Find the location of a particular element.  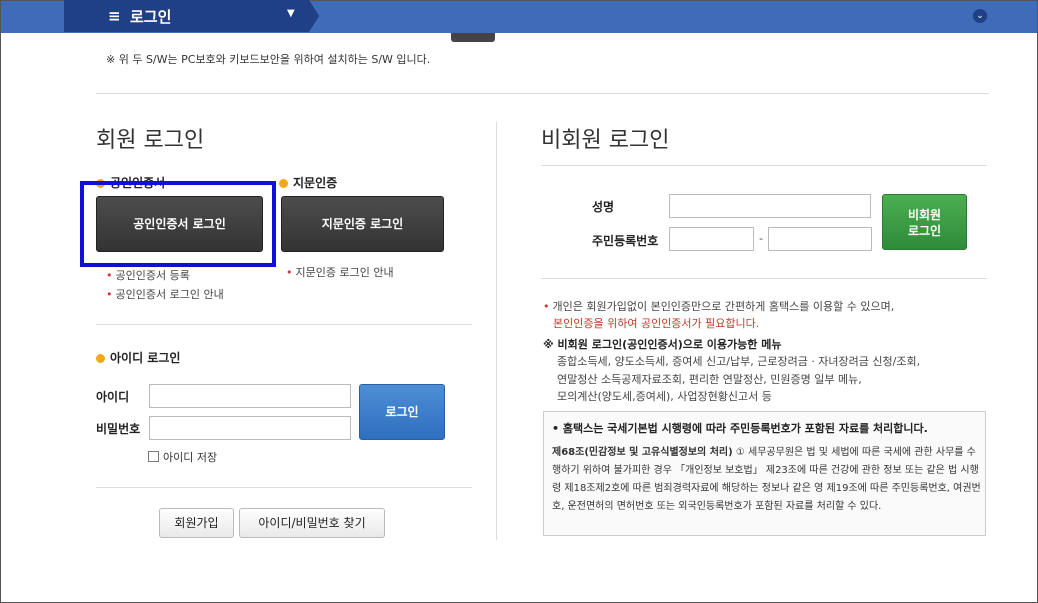

password-input is located at coordinates (250, 428).